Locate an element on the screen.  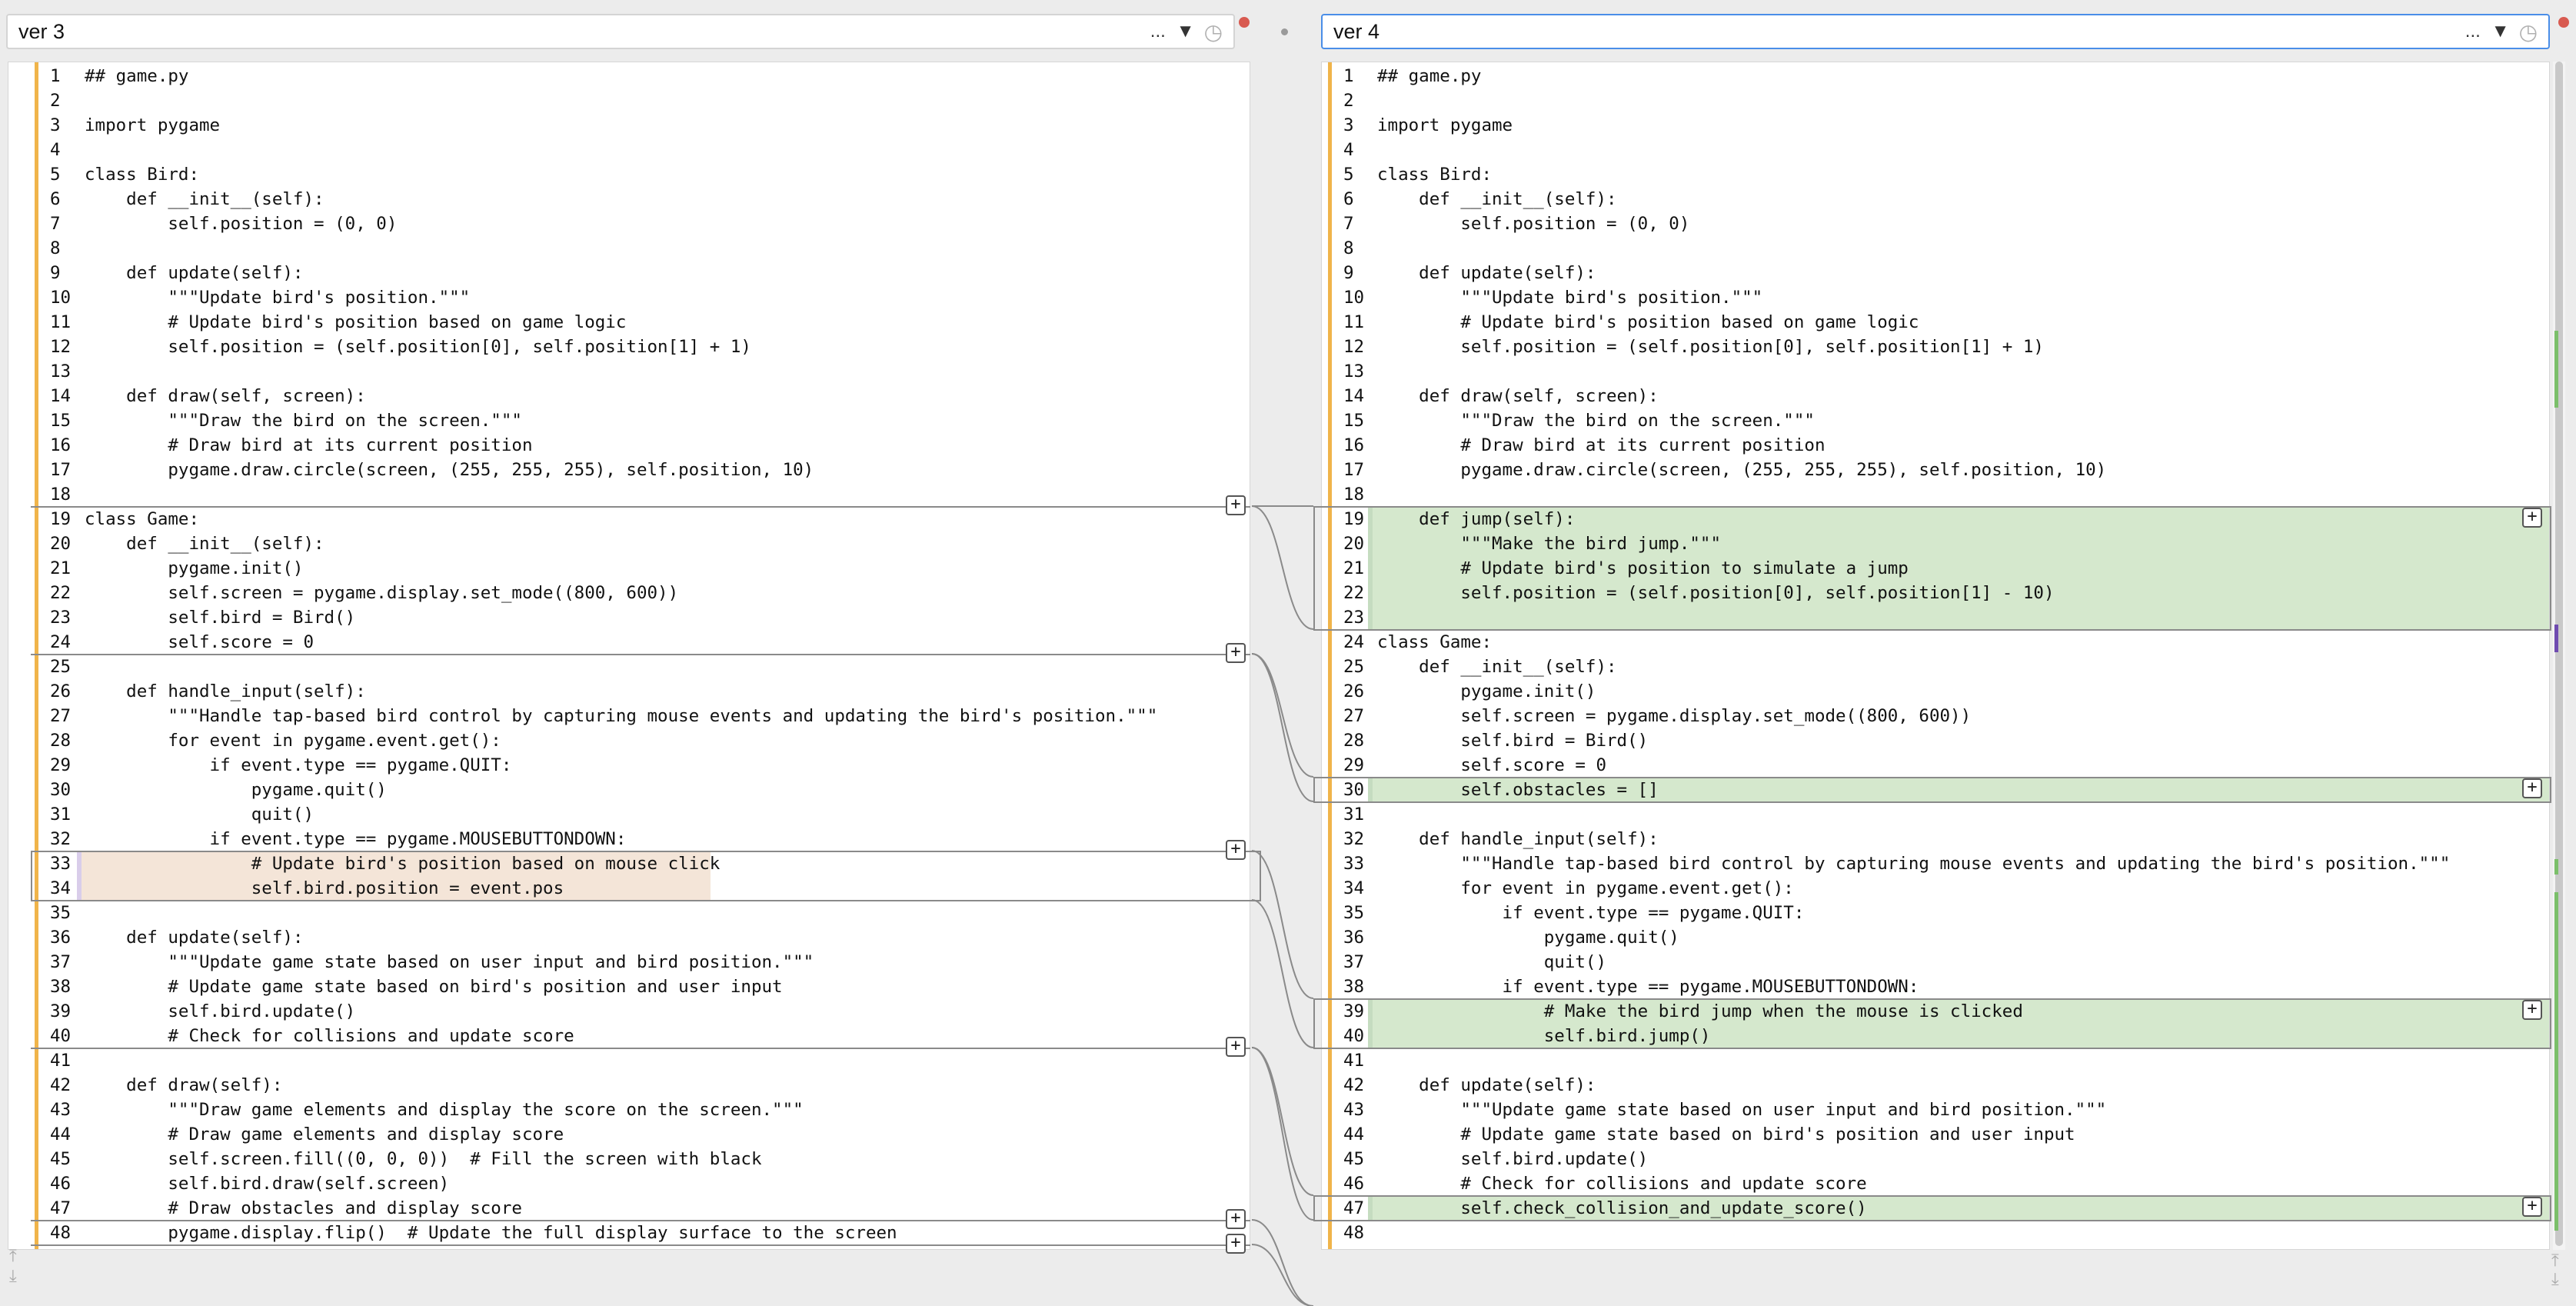
code-line: 31 quit() is located at coordinates (629, 814).